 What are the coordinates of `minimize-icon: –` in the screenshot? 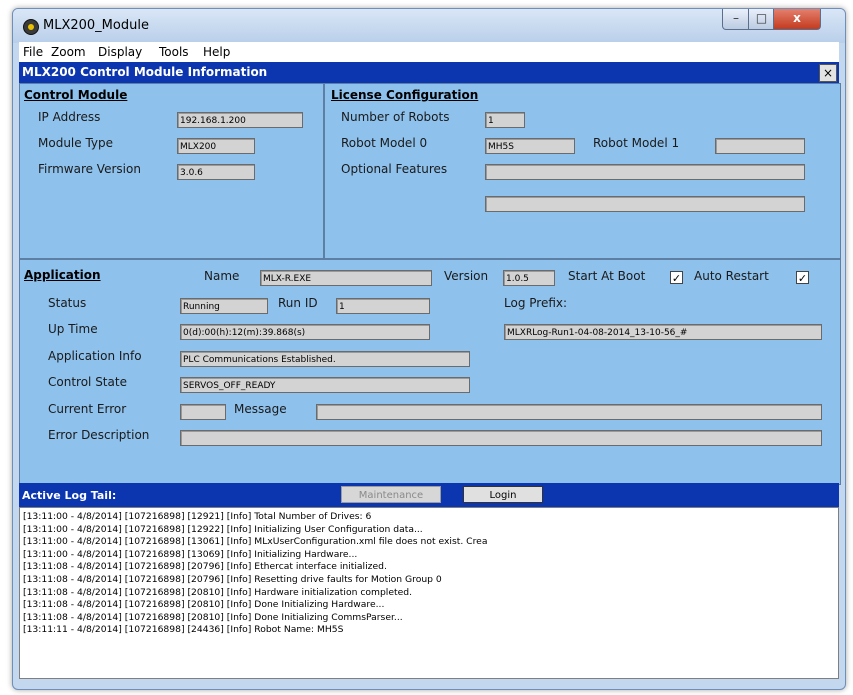 It's located at (736, 18).